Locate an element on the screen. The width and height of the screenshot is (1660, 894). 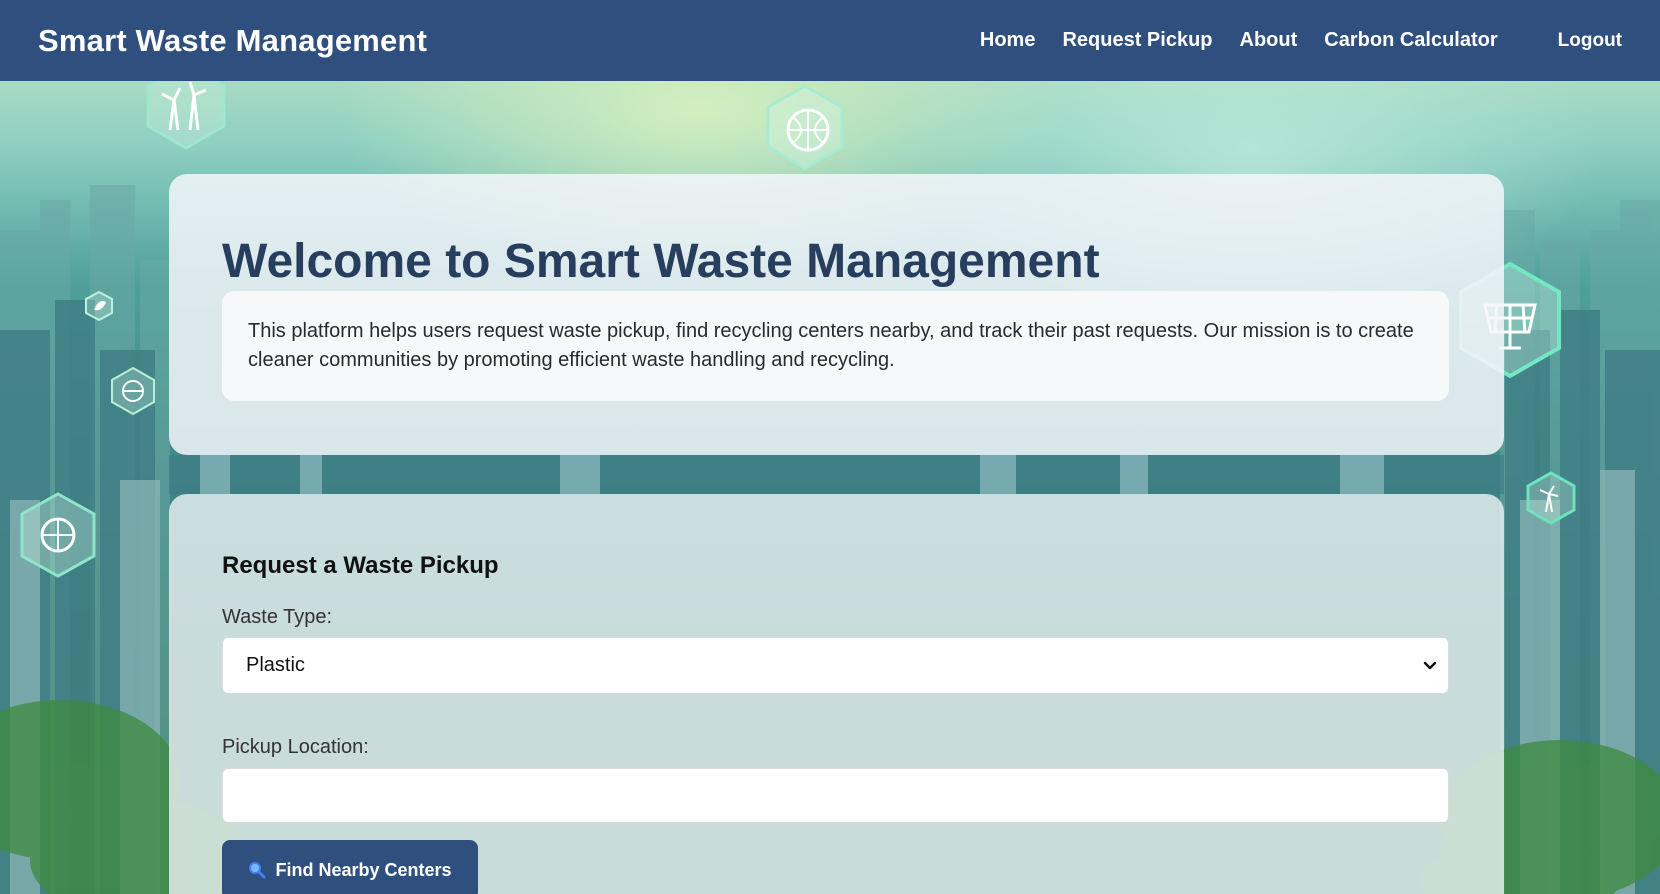
nav-link-carbon-calculator: Carbon Calculator is located at coordinates (1410, 40).